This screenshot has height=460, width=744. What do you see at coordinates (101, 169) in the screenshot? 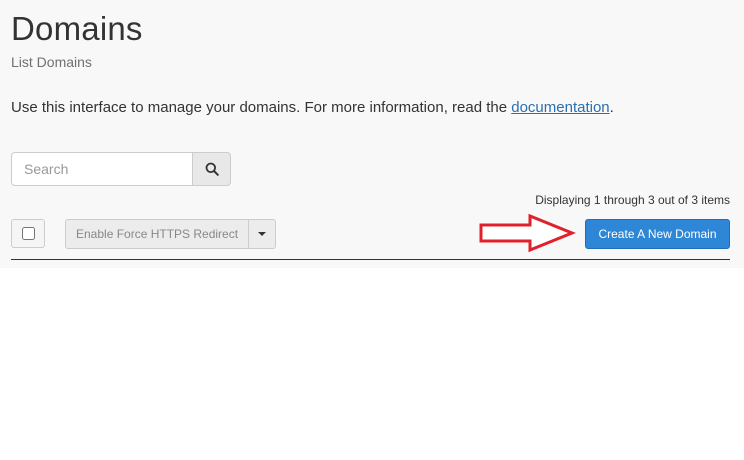
I see `search-input` at bounding box center [101, 169].